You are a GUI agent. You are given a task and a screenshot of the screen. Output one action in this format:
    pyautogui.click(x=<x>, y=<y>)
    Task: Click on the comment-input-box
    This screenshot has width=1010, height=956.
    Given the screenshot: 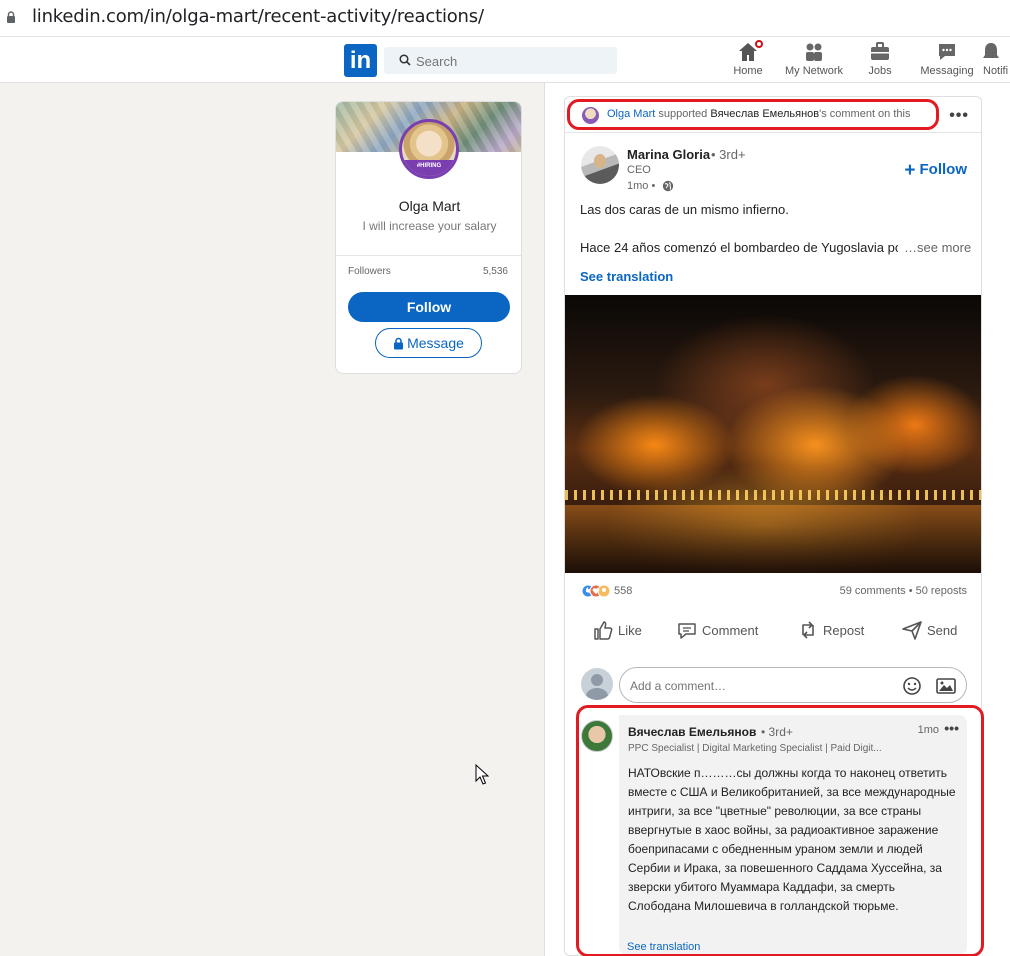 What is the action you would take?
    pyautogui.click(x=793, y=685)
    